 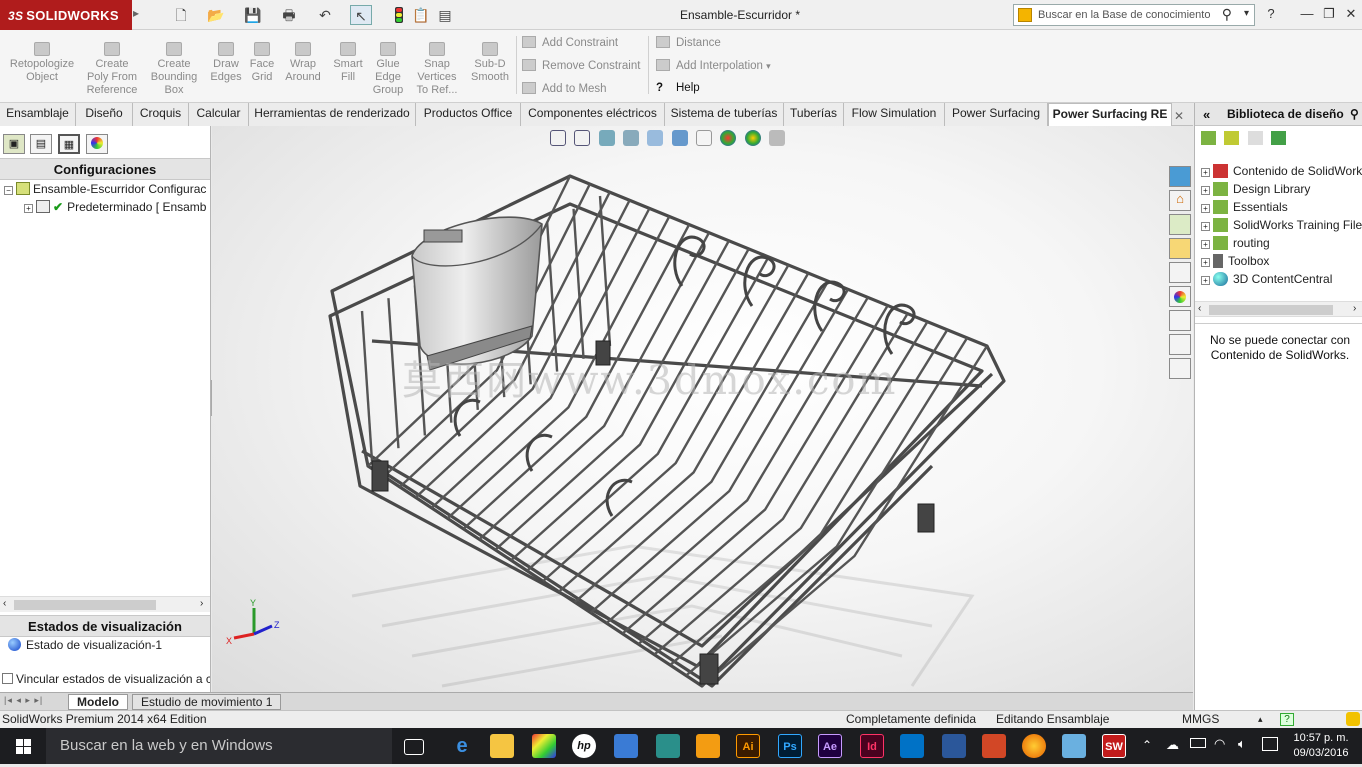 I want to click on minimize-button: —, so click(x=1307, y=15).